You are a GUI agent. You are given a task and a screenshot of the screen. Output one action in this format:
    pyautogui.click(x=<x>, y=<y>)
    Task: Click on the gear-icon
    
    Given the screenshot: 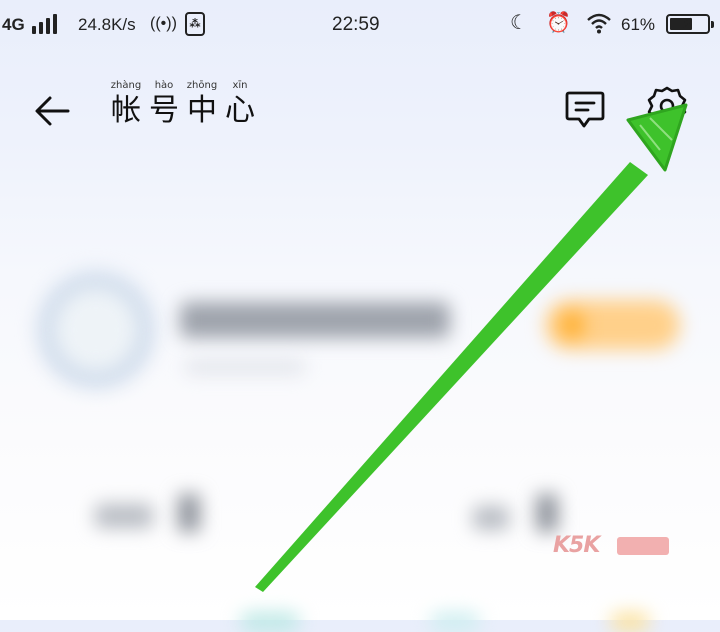 What is the action you would take?
    pyautogui.click(x=667, y=106)
    